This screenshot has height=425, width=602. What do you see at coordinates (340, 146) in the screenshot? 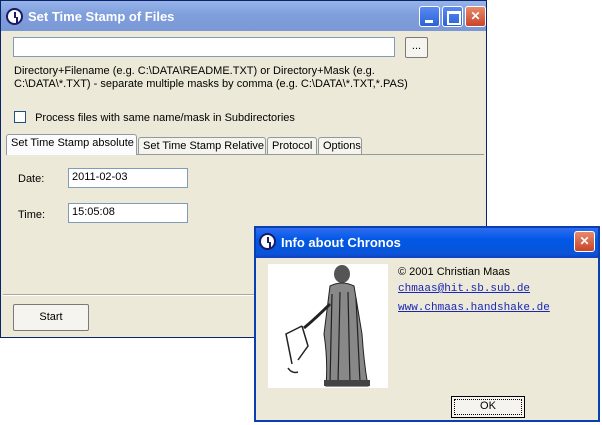
I see `tab-options: Options` at bounding box center [340, 146].